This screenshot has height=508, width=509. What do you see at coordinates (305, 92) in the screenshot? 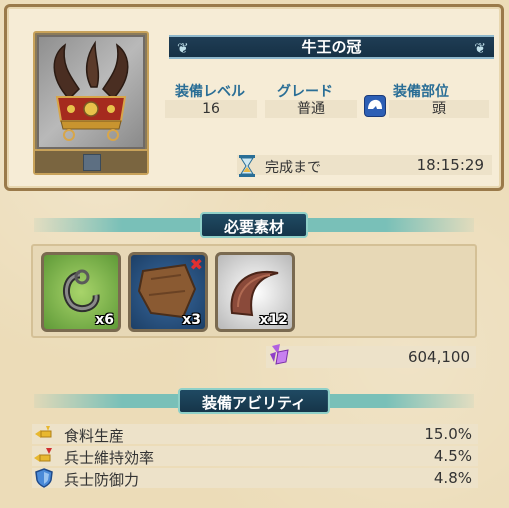
I see `grade-label: グレード` at bounding box center [305, 92].